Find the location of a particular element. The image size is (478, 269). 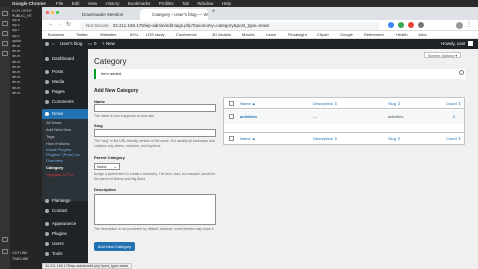

select-all-checkbox-footer is located at coordinates (231, 138).